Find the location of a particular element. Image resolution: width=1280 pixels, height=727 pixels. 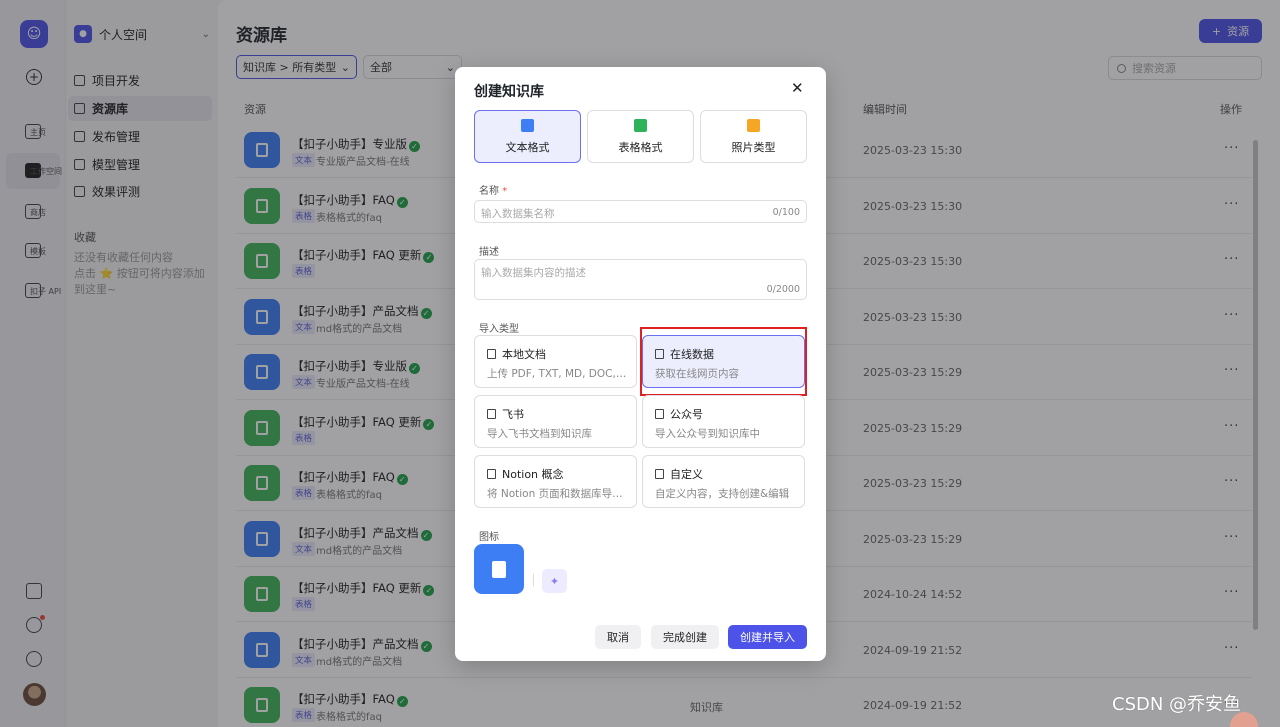

desc-textarea: 输入数据集内容的描述 0/2000 is located at coordinates (640, 279).